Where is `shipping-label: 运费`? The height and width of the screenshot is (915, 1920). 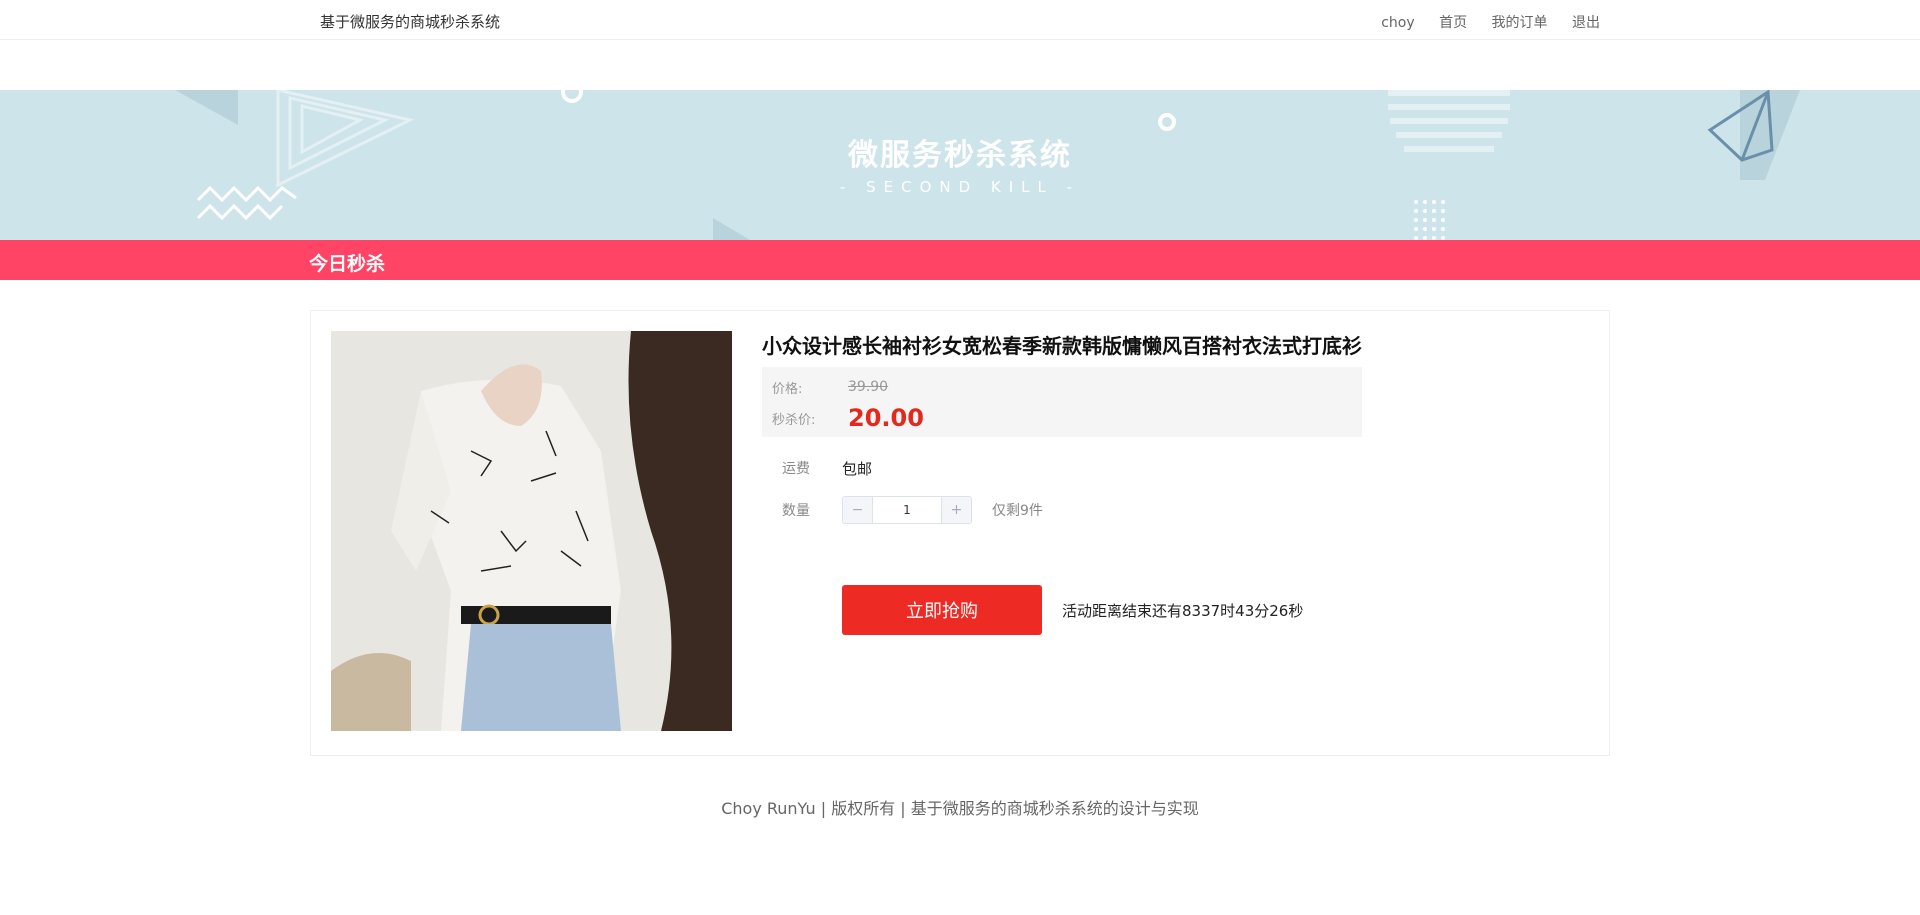
shipping-label: 运费 is located at coordinates (796, 469).